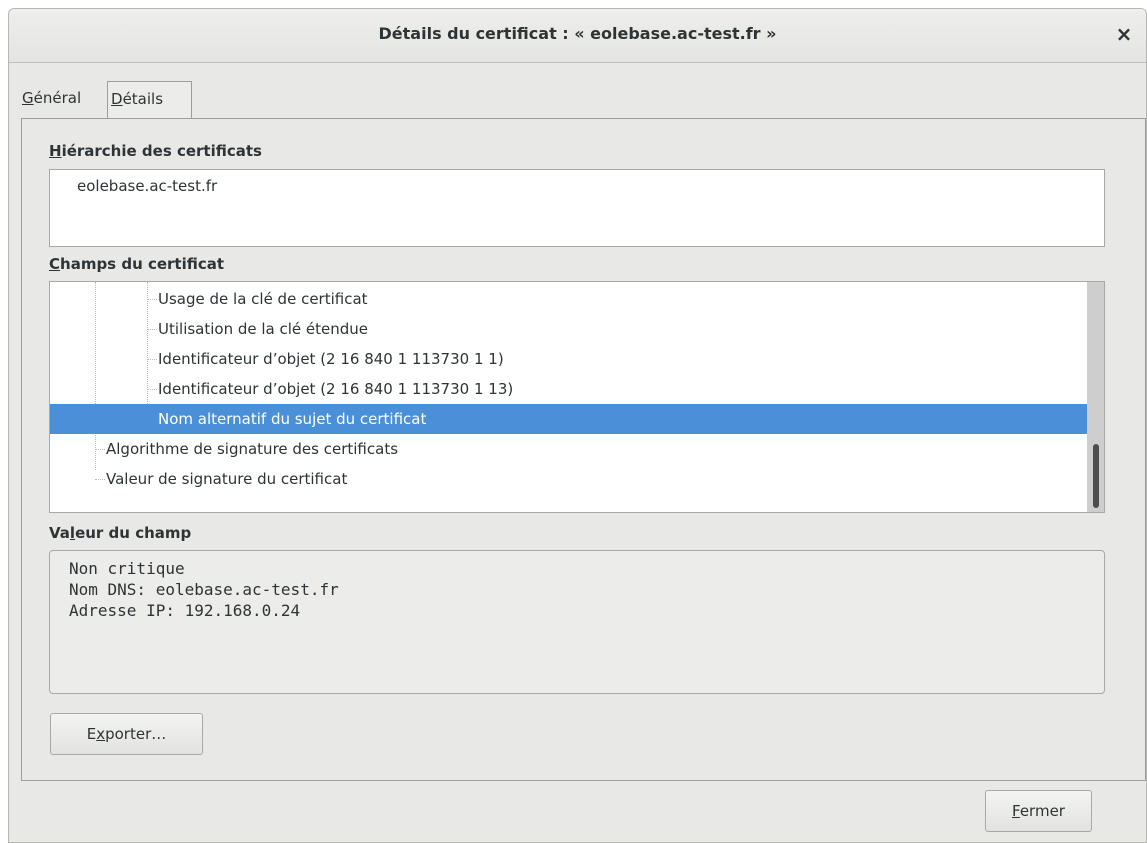  What do you see at coordinates (143, 99) in the screenshot?
I see `tab-details-label: étails` at bounding box center [143, 99].